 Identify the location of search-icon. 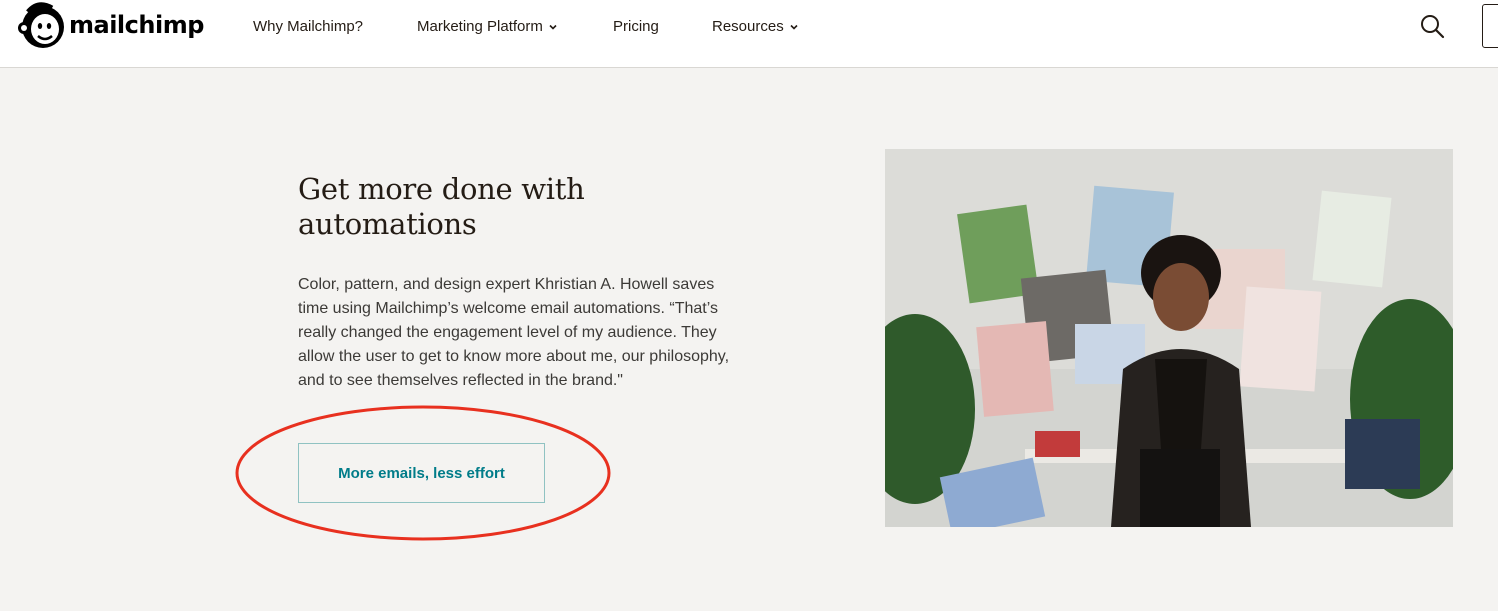
(1433, 27).